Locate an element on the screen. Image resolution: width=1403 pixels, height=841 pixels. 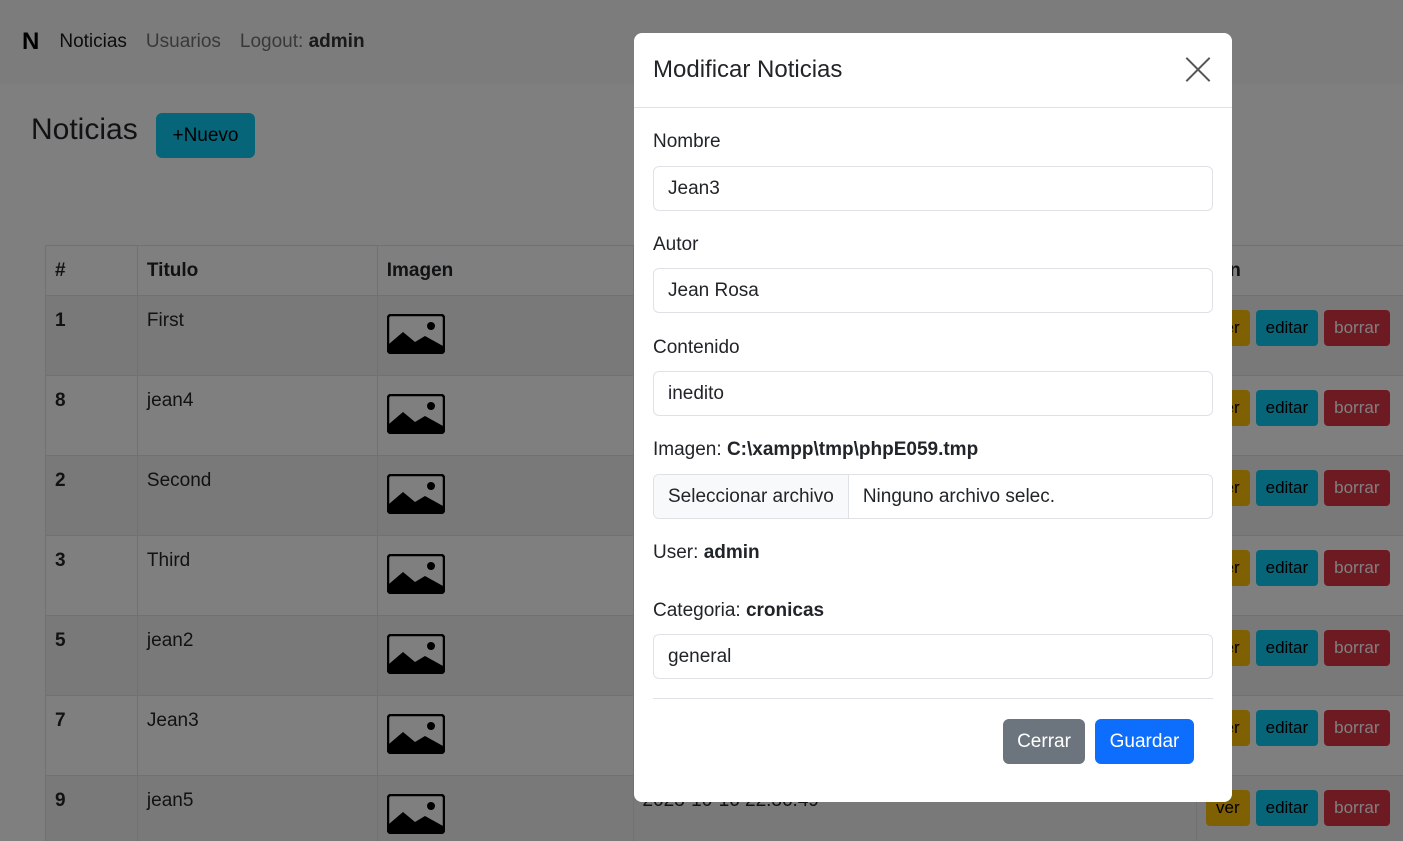
imagen-label: Imagen: C:\xampp\tmp\phpE059.tmp is located at coordinates (815, 450).